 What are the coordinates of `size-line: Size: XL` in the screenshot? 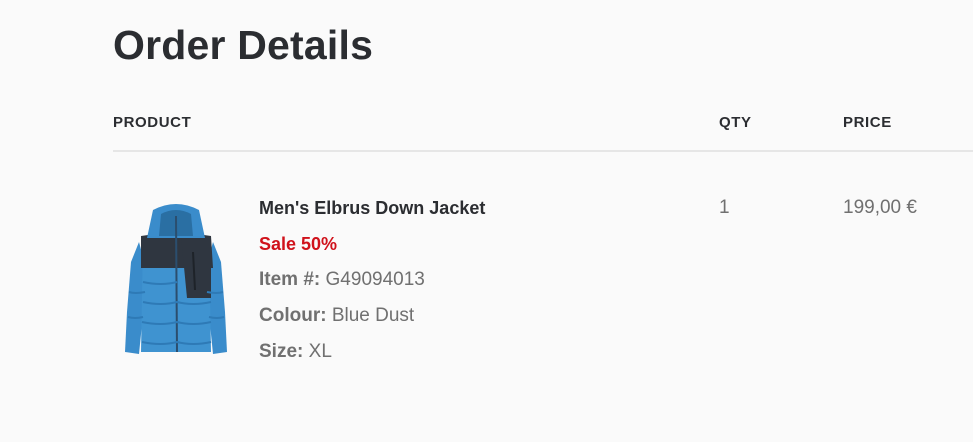 It's located at (372, 358).